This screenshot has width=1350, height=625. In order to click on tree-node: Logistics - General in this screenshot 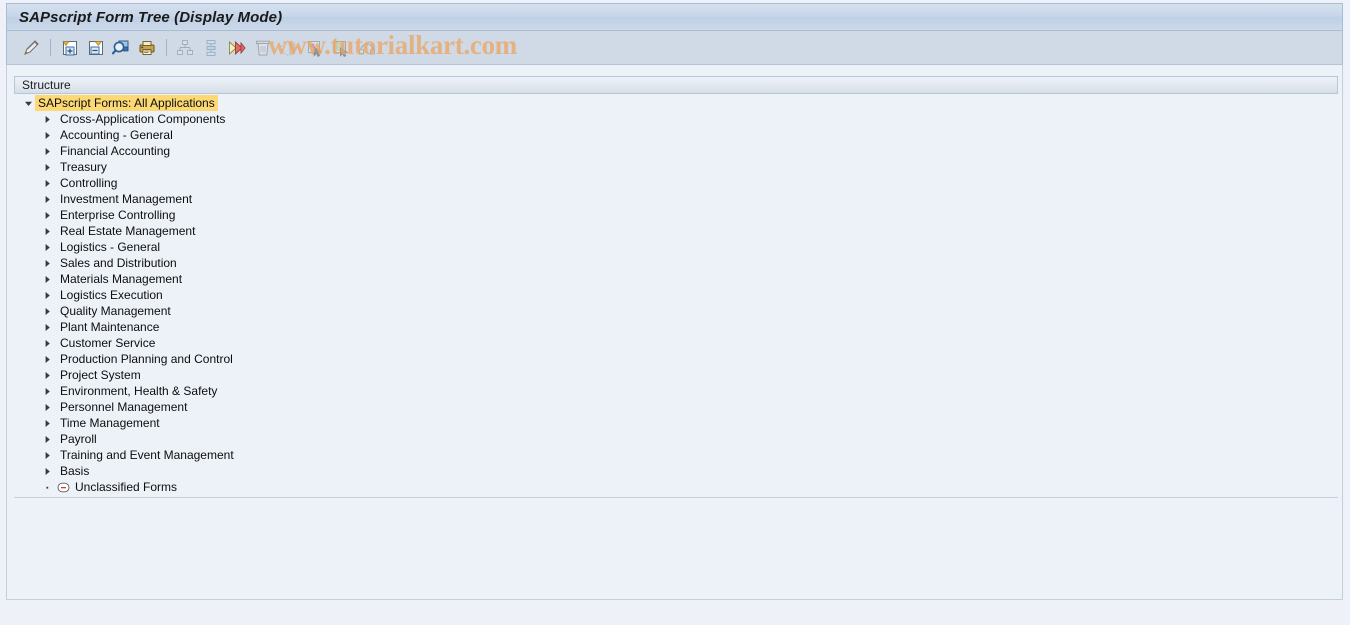, I will do `click(676, 247)`.